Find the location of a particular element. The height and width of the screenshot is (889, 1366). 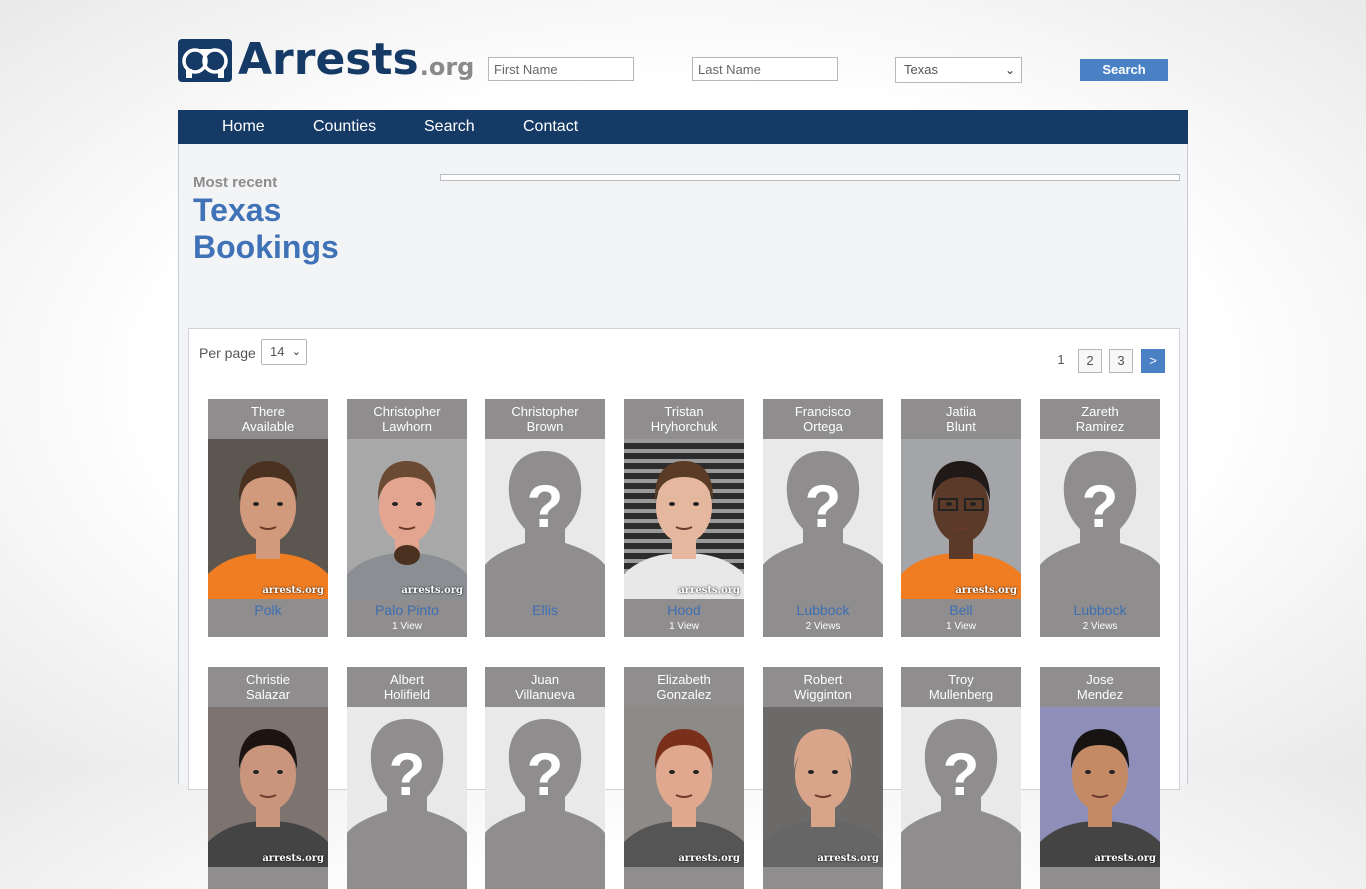

booking-card: Zareth Ramirez ? Lubbock 2 Views is located at coordinates (1100, 518).